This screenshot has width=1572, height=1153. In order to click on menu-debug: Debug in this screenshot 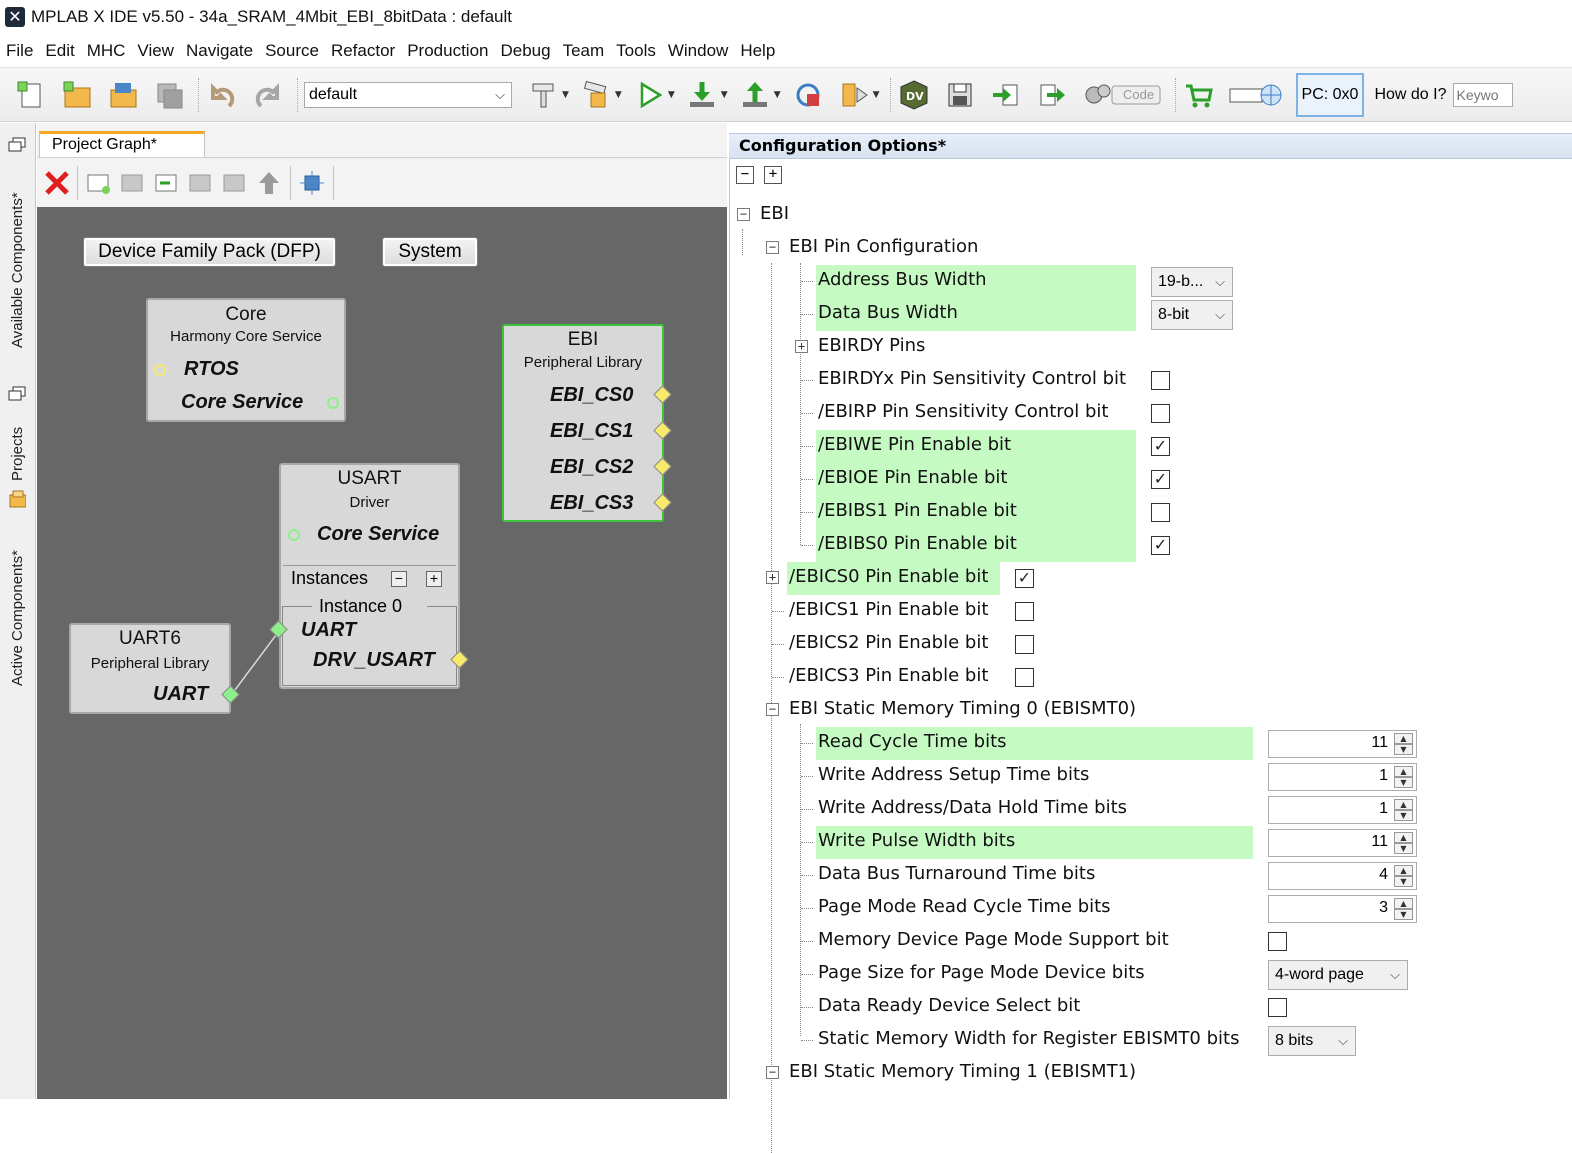, I will do `click(525, 51)`.